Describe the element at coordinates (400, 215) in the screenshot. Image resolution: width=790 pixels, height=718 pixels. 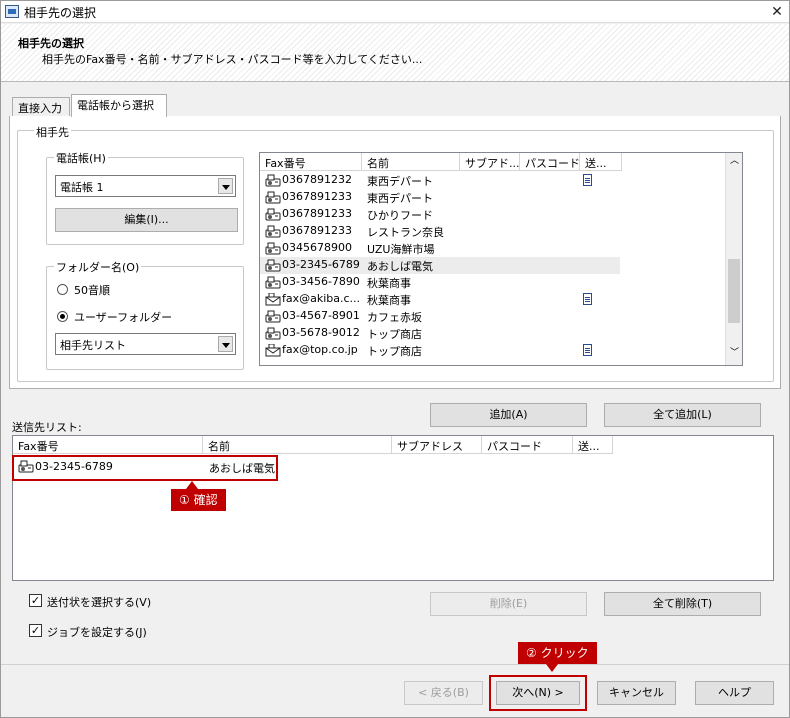
I see `contact-name: ひかりフード` at that location.